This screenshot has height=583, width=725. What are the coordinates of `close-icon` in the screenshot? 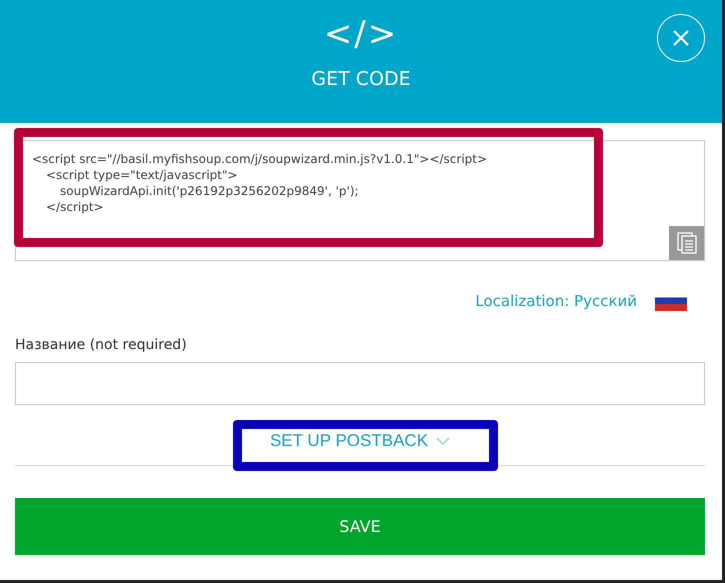 It's located at (681, 38).